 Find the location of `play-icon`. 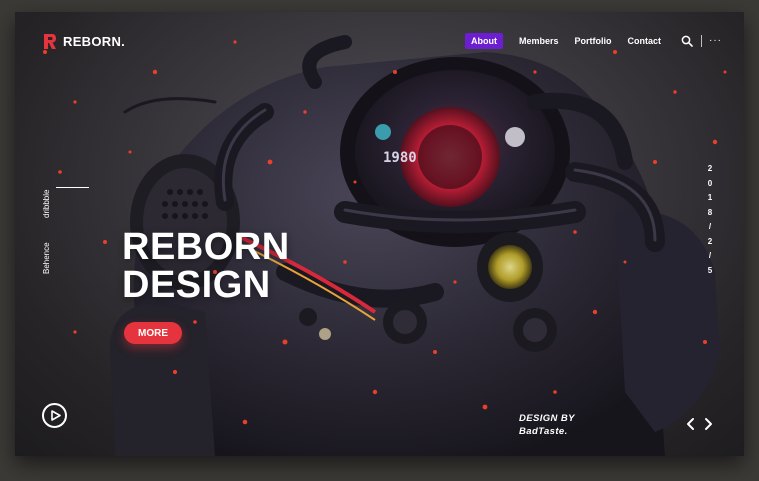

play-icon is located at coordinates (56, 415).